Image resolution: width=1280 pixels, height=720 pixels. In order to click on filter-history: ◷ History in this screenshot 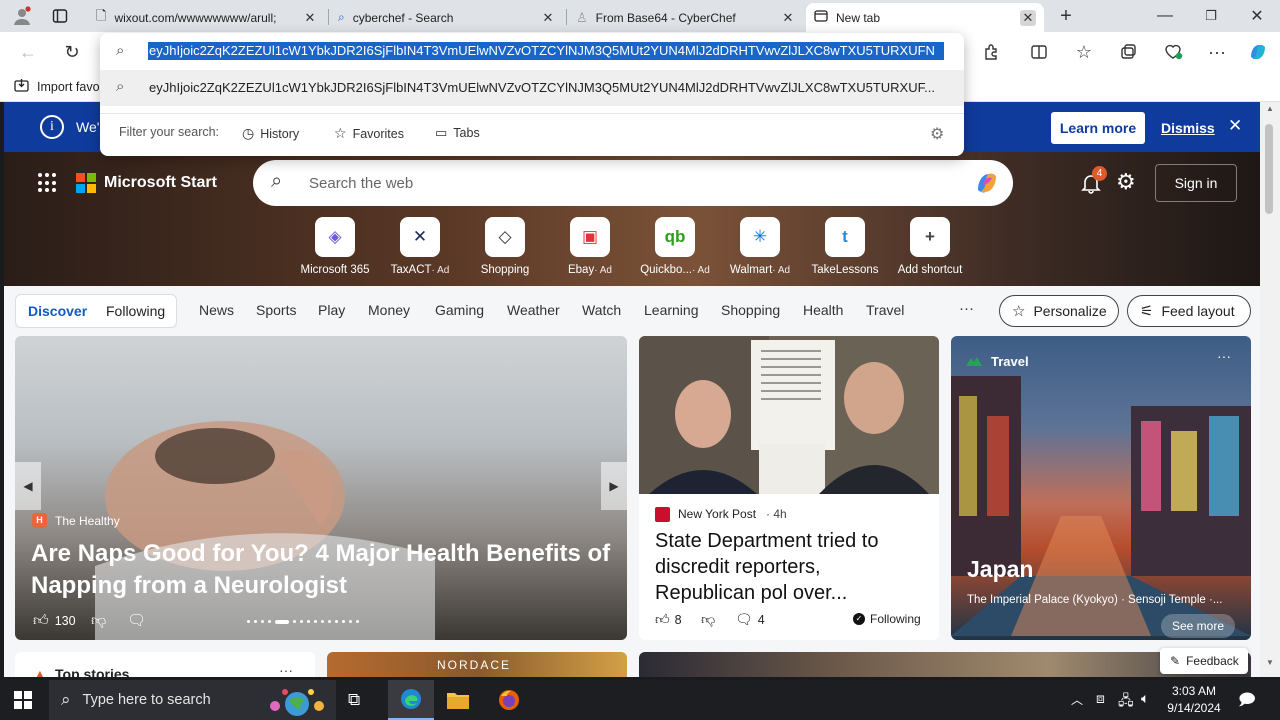, I will do `click(270, 133)`.